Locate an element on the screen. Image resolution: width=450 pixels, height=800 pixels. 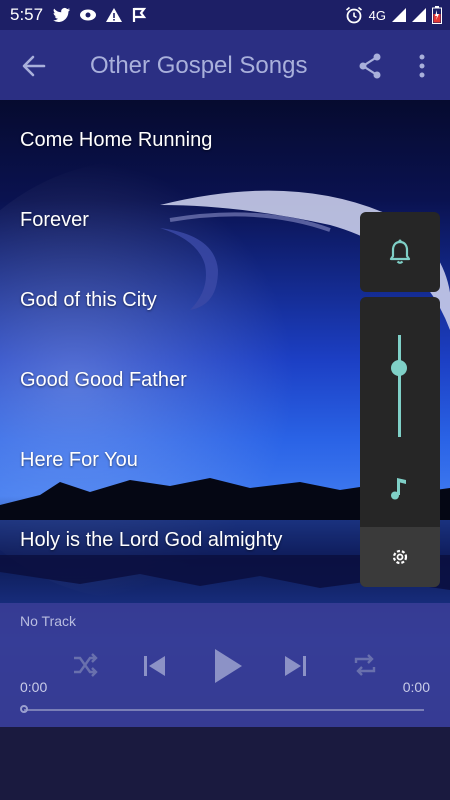
alarm-icon is located at coordinates (353, 15).